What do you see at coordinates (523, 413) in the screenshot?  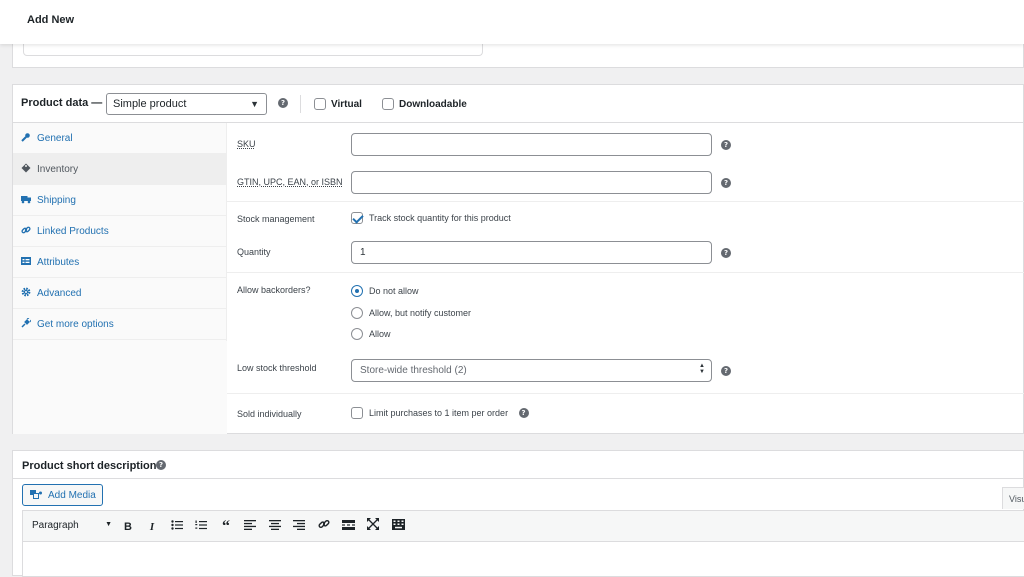 I see `sold-individually-help-icon: ?` at bounding box center [523, 413].